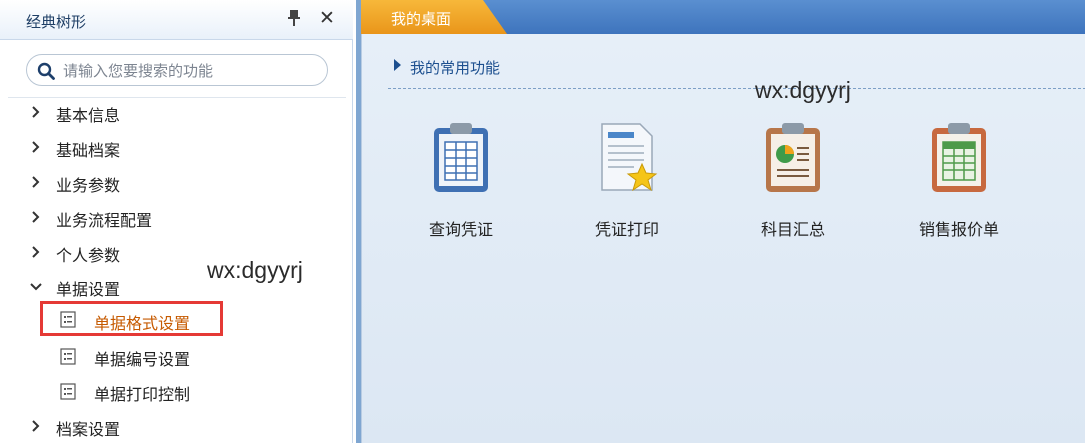  I want to click on tab-my-desktop: 我的桌面, so click(436, 17).